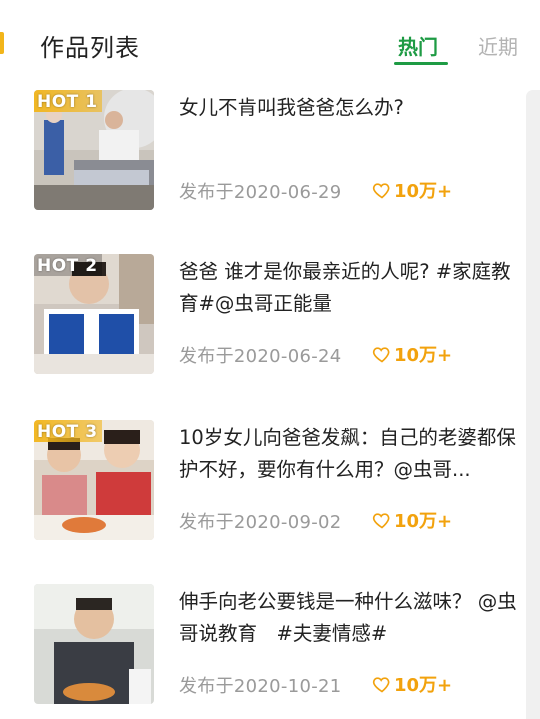  I want to click on scrollbar, so click(533, 404).